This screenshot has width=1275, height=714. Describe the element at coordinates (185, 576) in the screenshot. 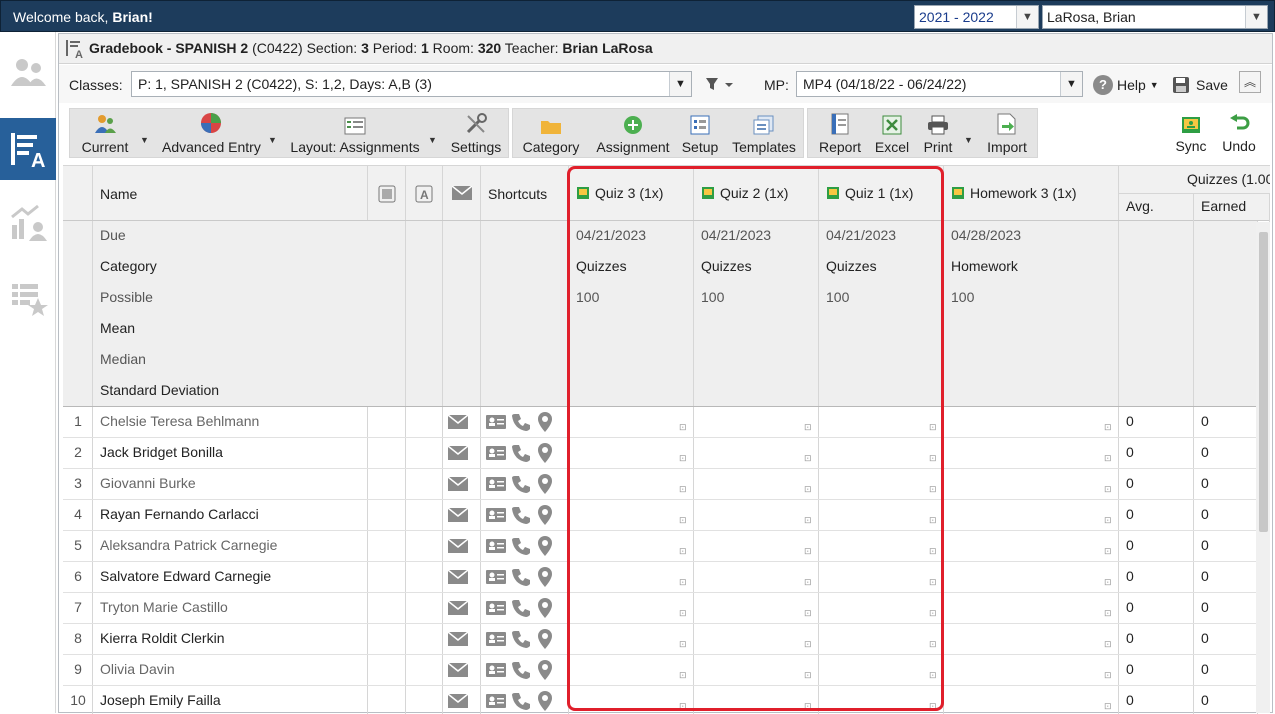

I see `student-name: Salvatore Edward Carnegie` at that location.